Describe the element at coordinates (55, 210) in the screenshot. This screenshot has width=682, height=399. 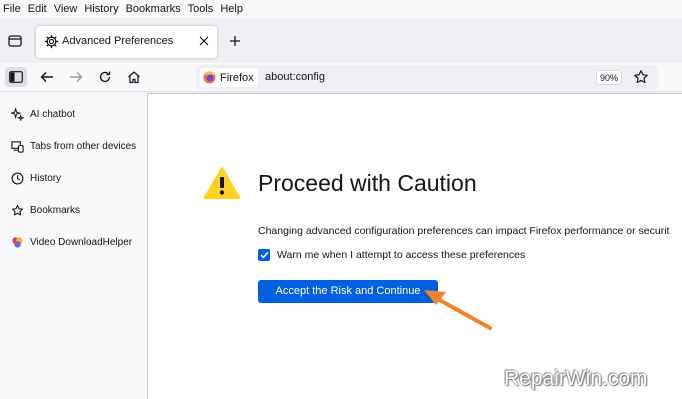
I see `sidebar-item-label: Bookmarks` at that location.